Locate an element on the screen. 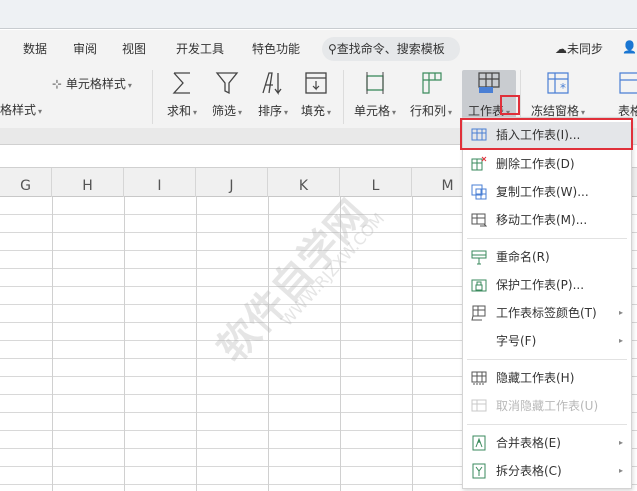 The width and height of the screenshot is (637, 491). menu-item-merge-table: 合并表格(E) ▸ is located at coordinates (547, 443).